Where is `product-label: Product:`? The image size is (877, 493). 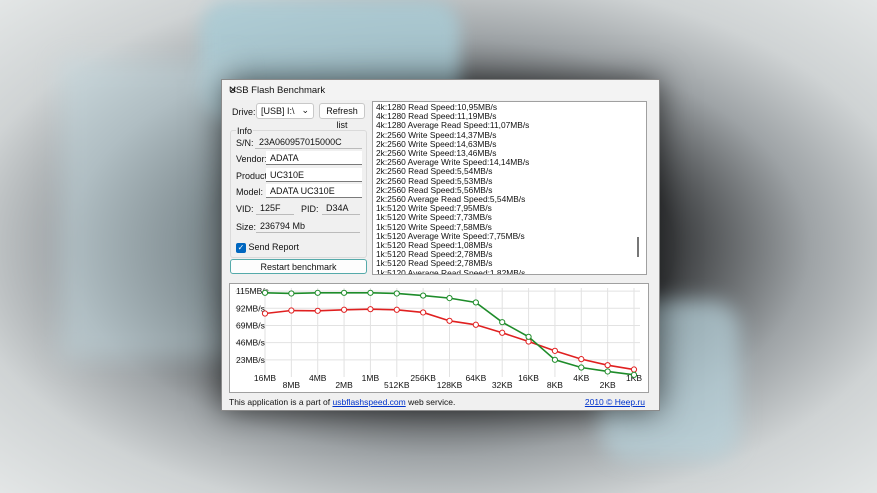
product-label: Product: is located at coordinates (253, 176).